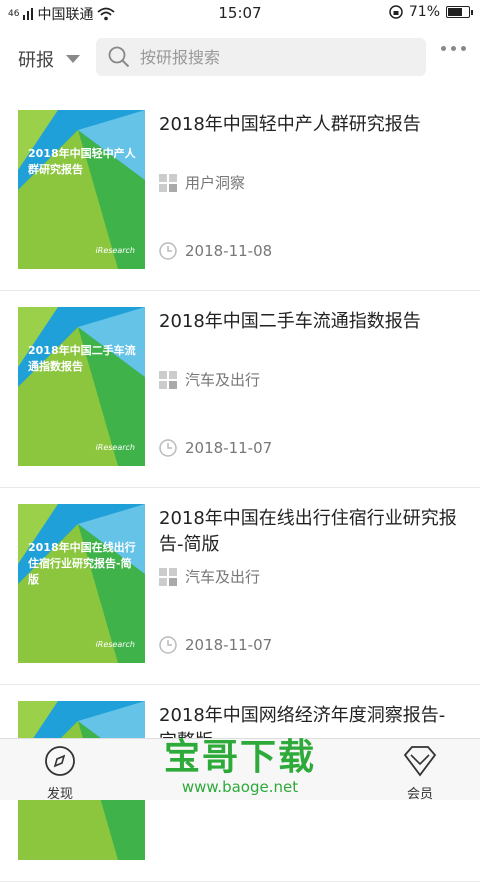  Describe the element at coordinates (36, 59) in the screenshot. I see `category-label: 研报` at that location.